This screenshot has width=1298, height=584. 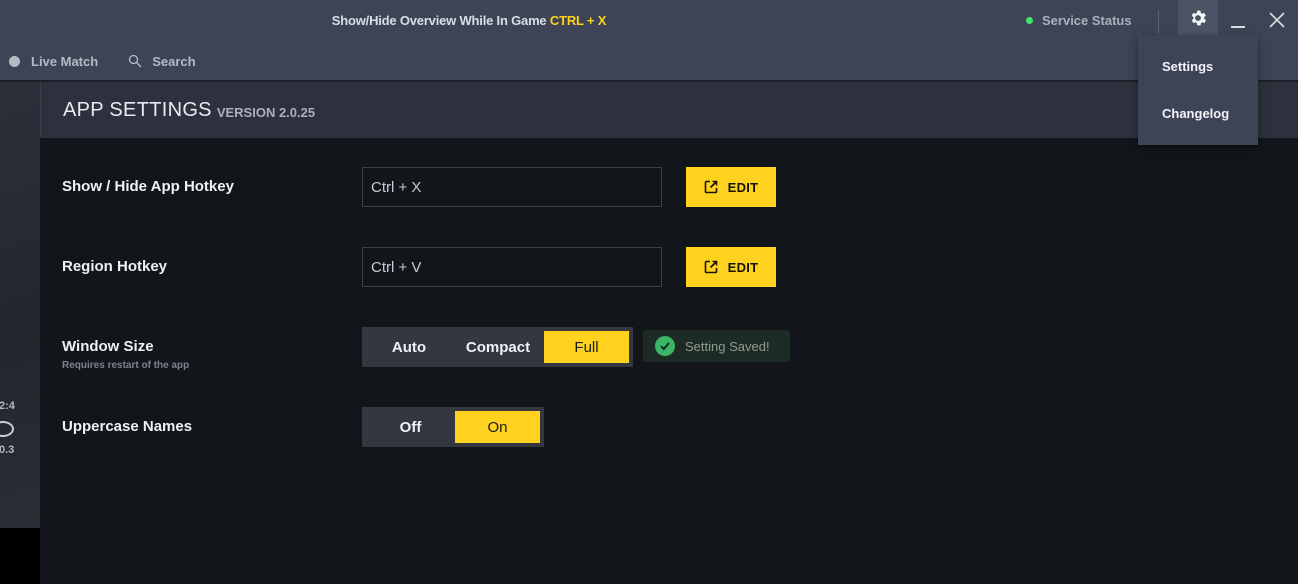 I want to click on gear-icon, so click(x=1199, y=17).